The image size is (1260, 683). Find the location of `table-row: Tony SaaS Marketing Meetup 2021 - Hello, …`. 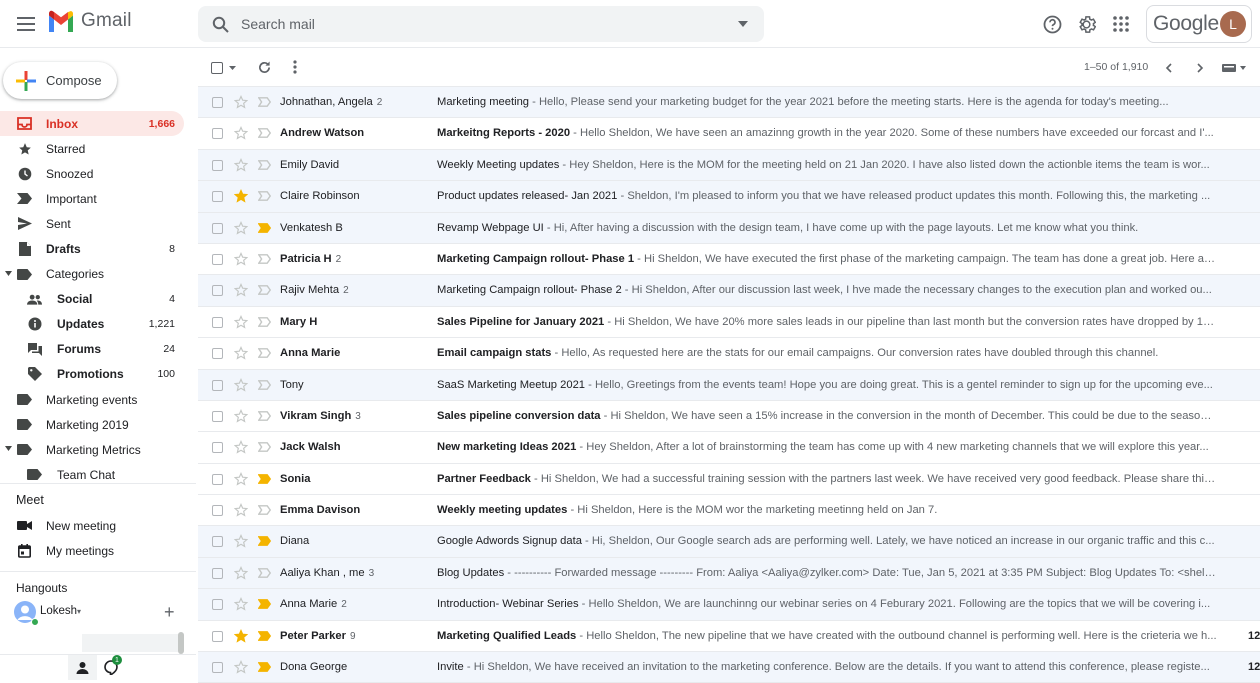

table-row: Tony SaaS Marketing Meetup 2021 - Hello, … is located at coordinates (729, 385).